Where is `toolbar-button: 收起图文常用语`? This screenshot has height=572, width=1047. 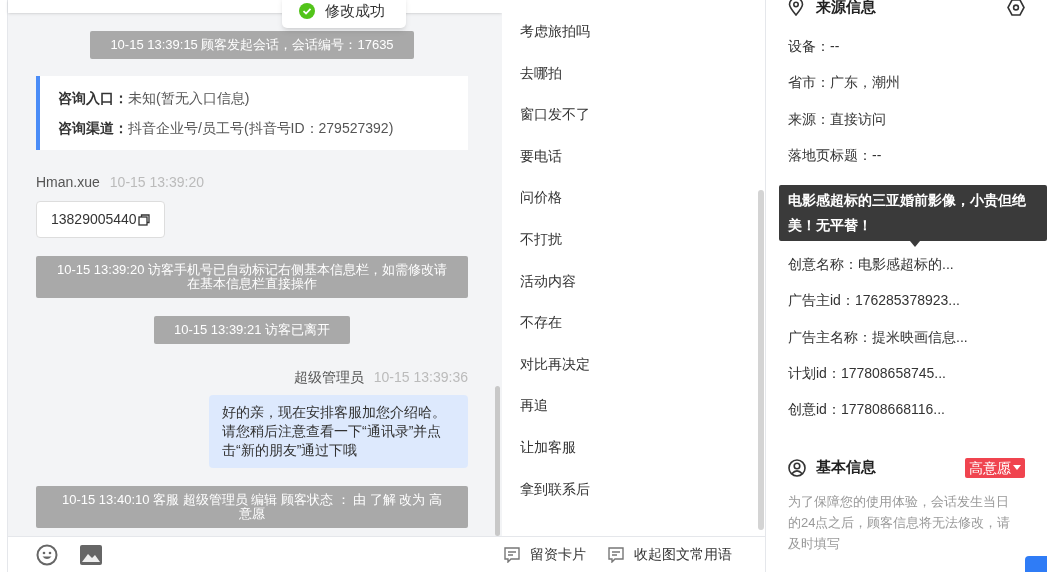 toolbar-button: 收起图文常用语 is located at coordinates (670, 554).